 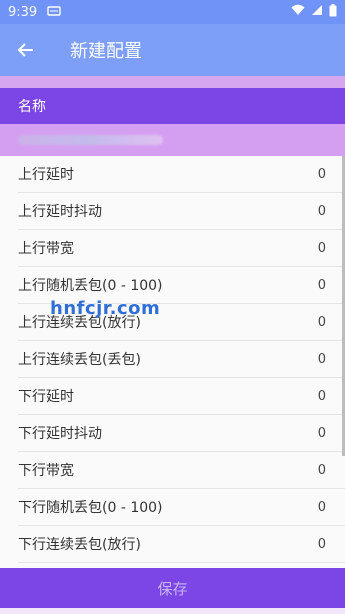 I want to click on name-section-header: 名称, so click(x=172, y=106).